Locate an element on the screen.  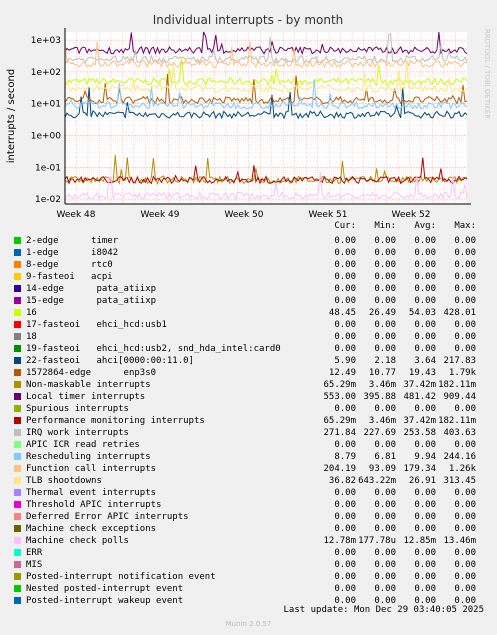
x-tick-label: Week 52 is located at coordinates (411, 215).